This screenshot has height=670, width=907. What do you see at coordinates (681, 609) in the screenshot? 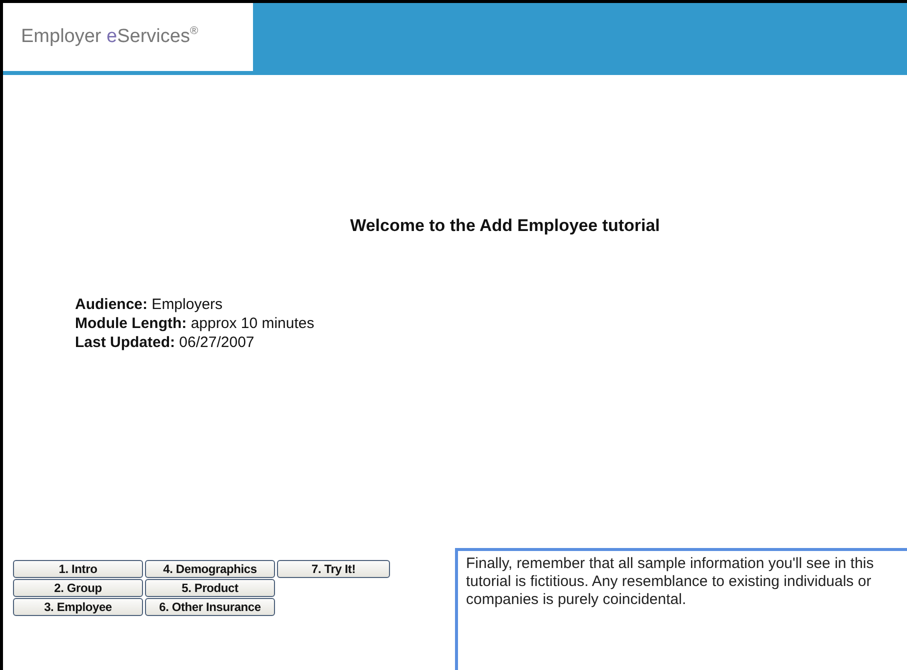
I see `caption-text: Finally, remember that all sample information you'll see in this tutorial is fictitious. Any resemblance to existing individuals or companies is purely coincidental.` at bounding box center [681, 609].